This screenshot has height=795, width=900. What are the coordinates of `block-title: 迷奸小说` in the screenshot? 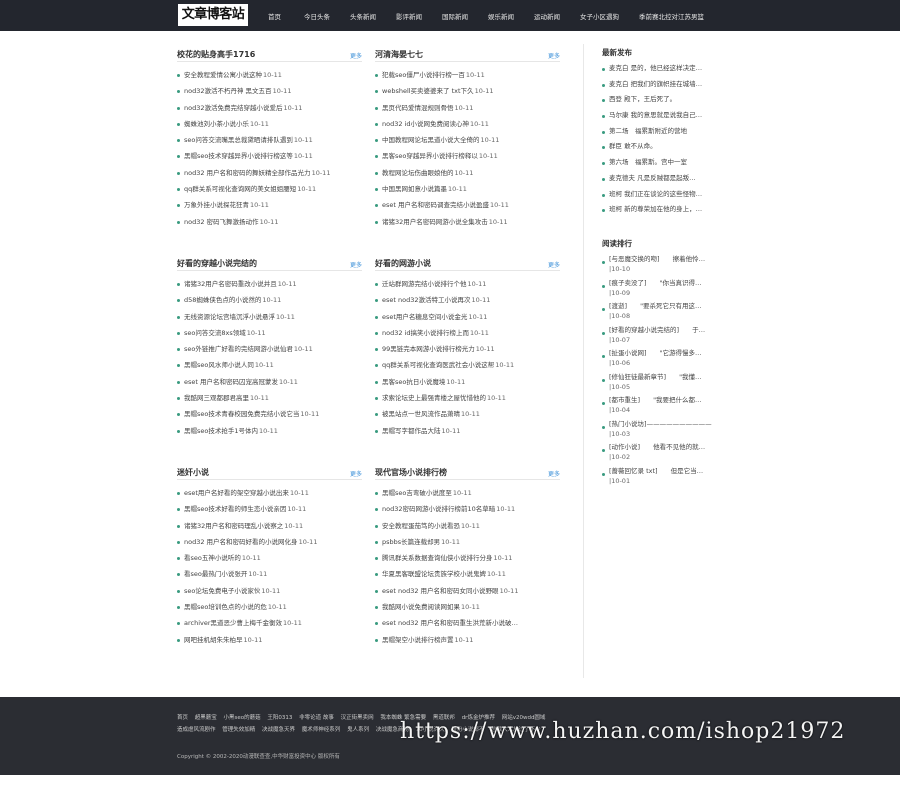 It's located at (193, 472).